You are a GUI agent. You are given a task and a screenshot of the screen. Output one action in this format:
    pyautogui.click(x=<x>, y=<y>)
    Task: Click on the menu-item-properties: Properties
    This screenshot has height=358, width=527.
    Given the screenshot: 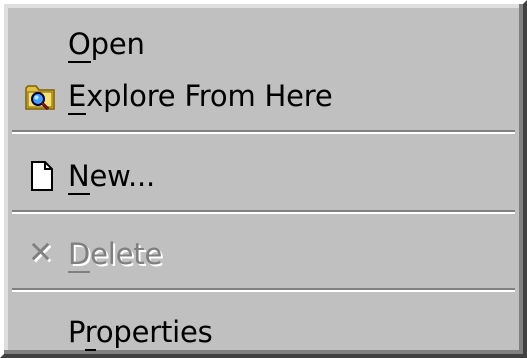 What is the action you would take?
    pyautogui.click(x=263, y=332)
    